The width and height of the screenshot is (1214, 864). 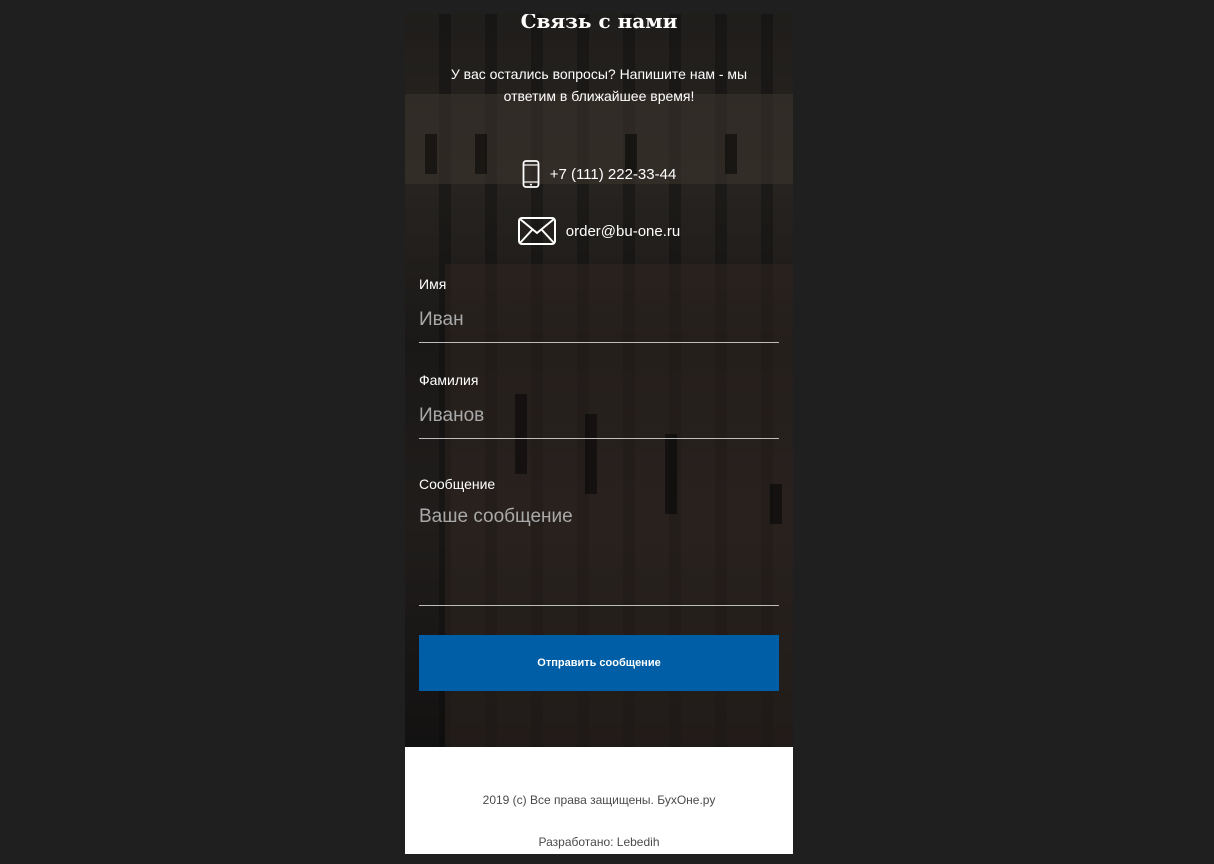 I want to click on email-row: order@bu-one.ru, so click(x=599, y=231).